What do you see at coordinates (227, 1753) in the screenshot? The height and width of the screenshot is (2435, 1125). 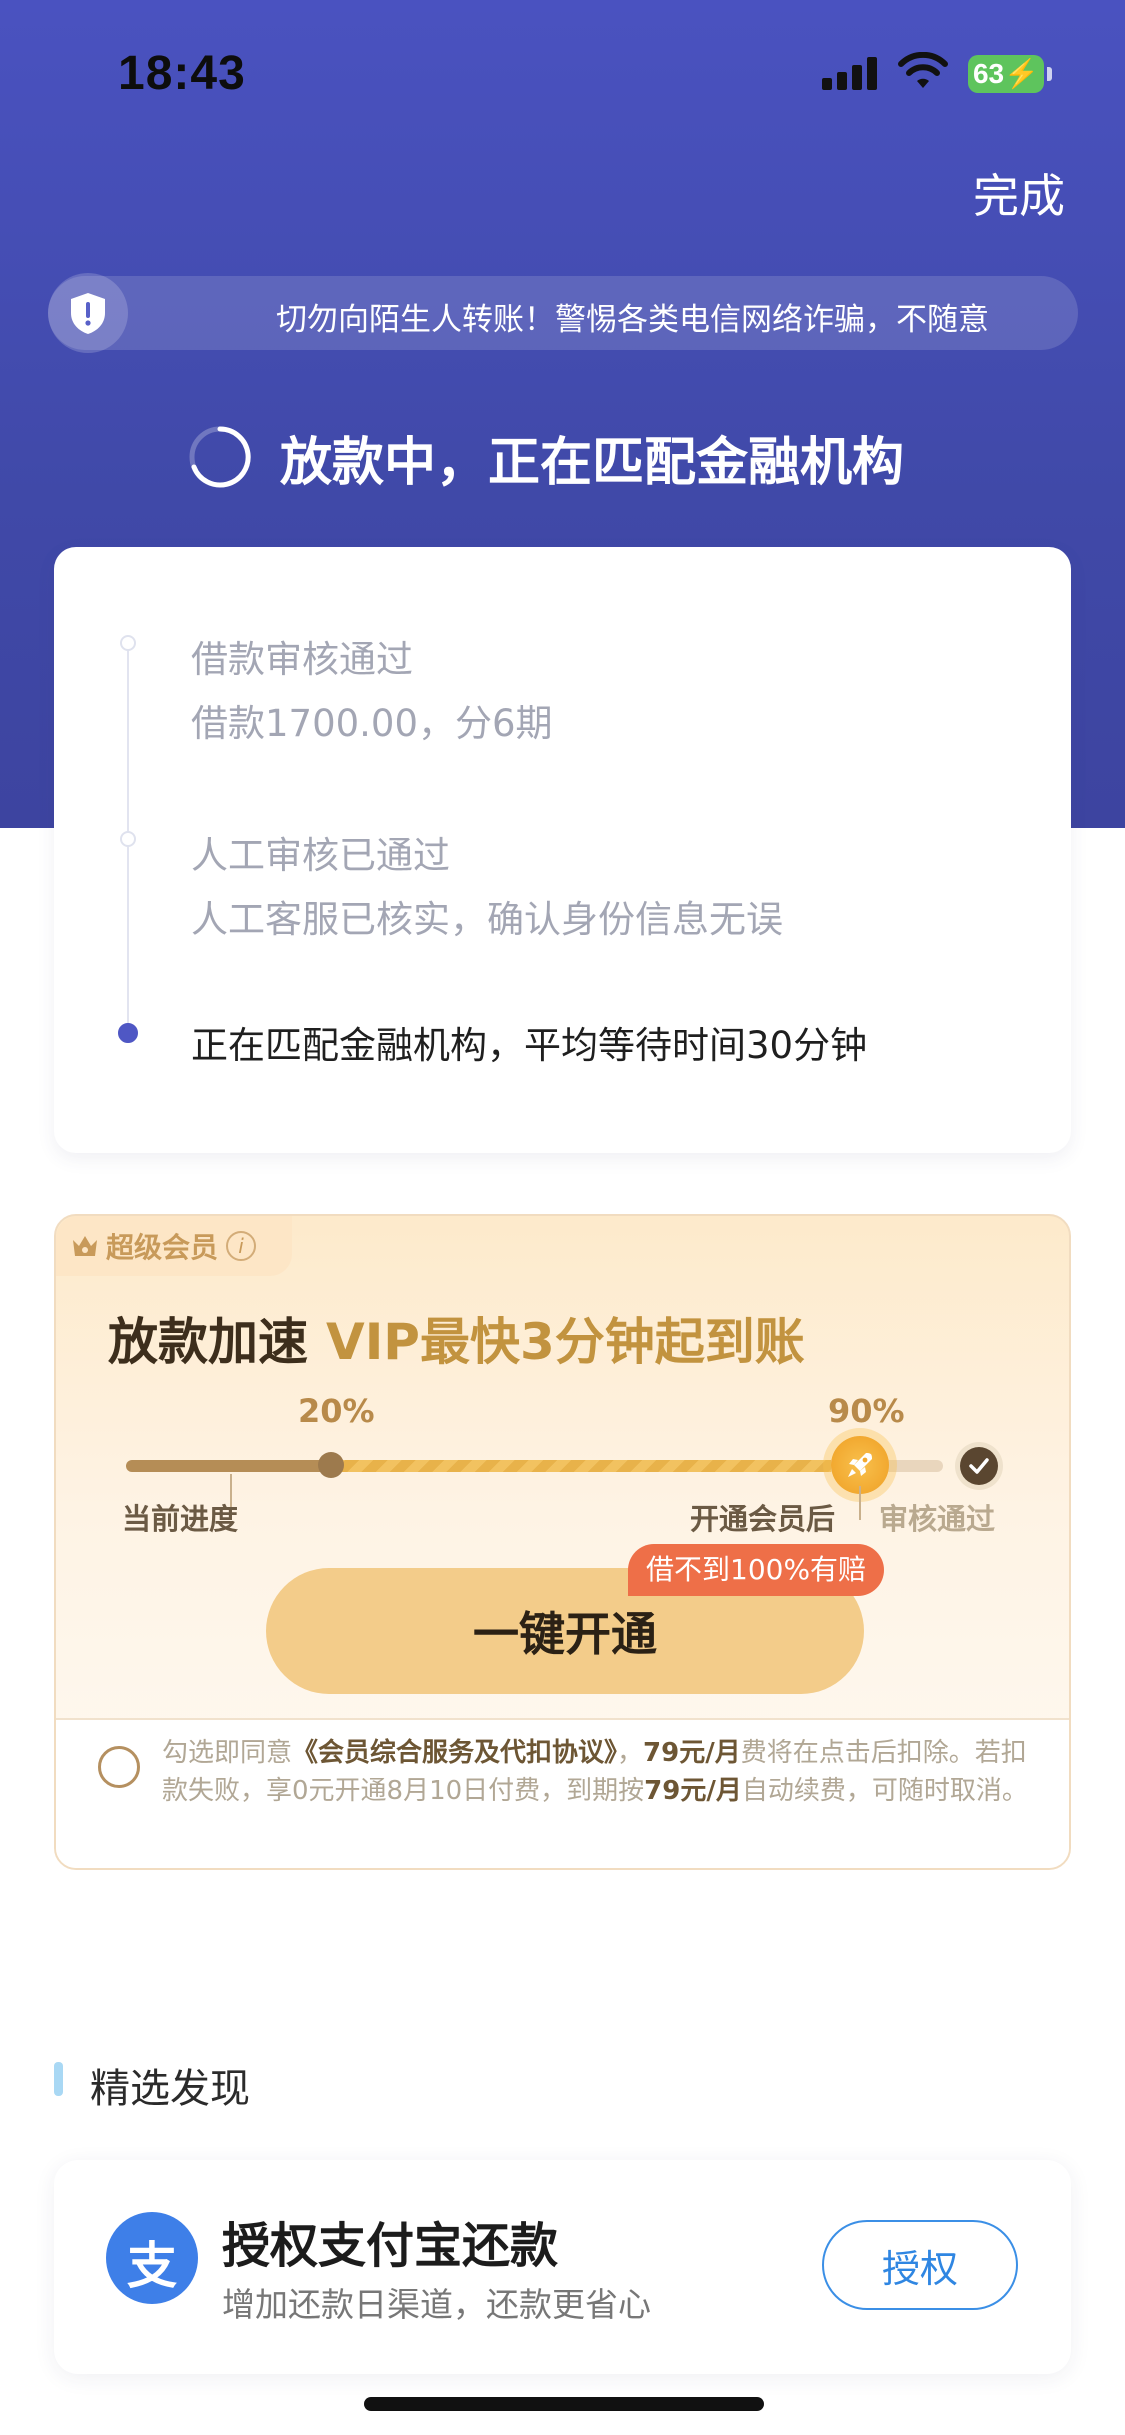 I see `agreement-part: 勾选即同意` at bounding box center [227, 1753].